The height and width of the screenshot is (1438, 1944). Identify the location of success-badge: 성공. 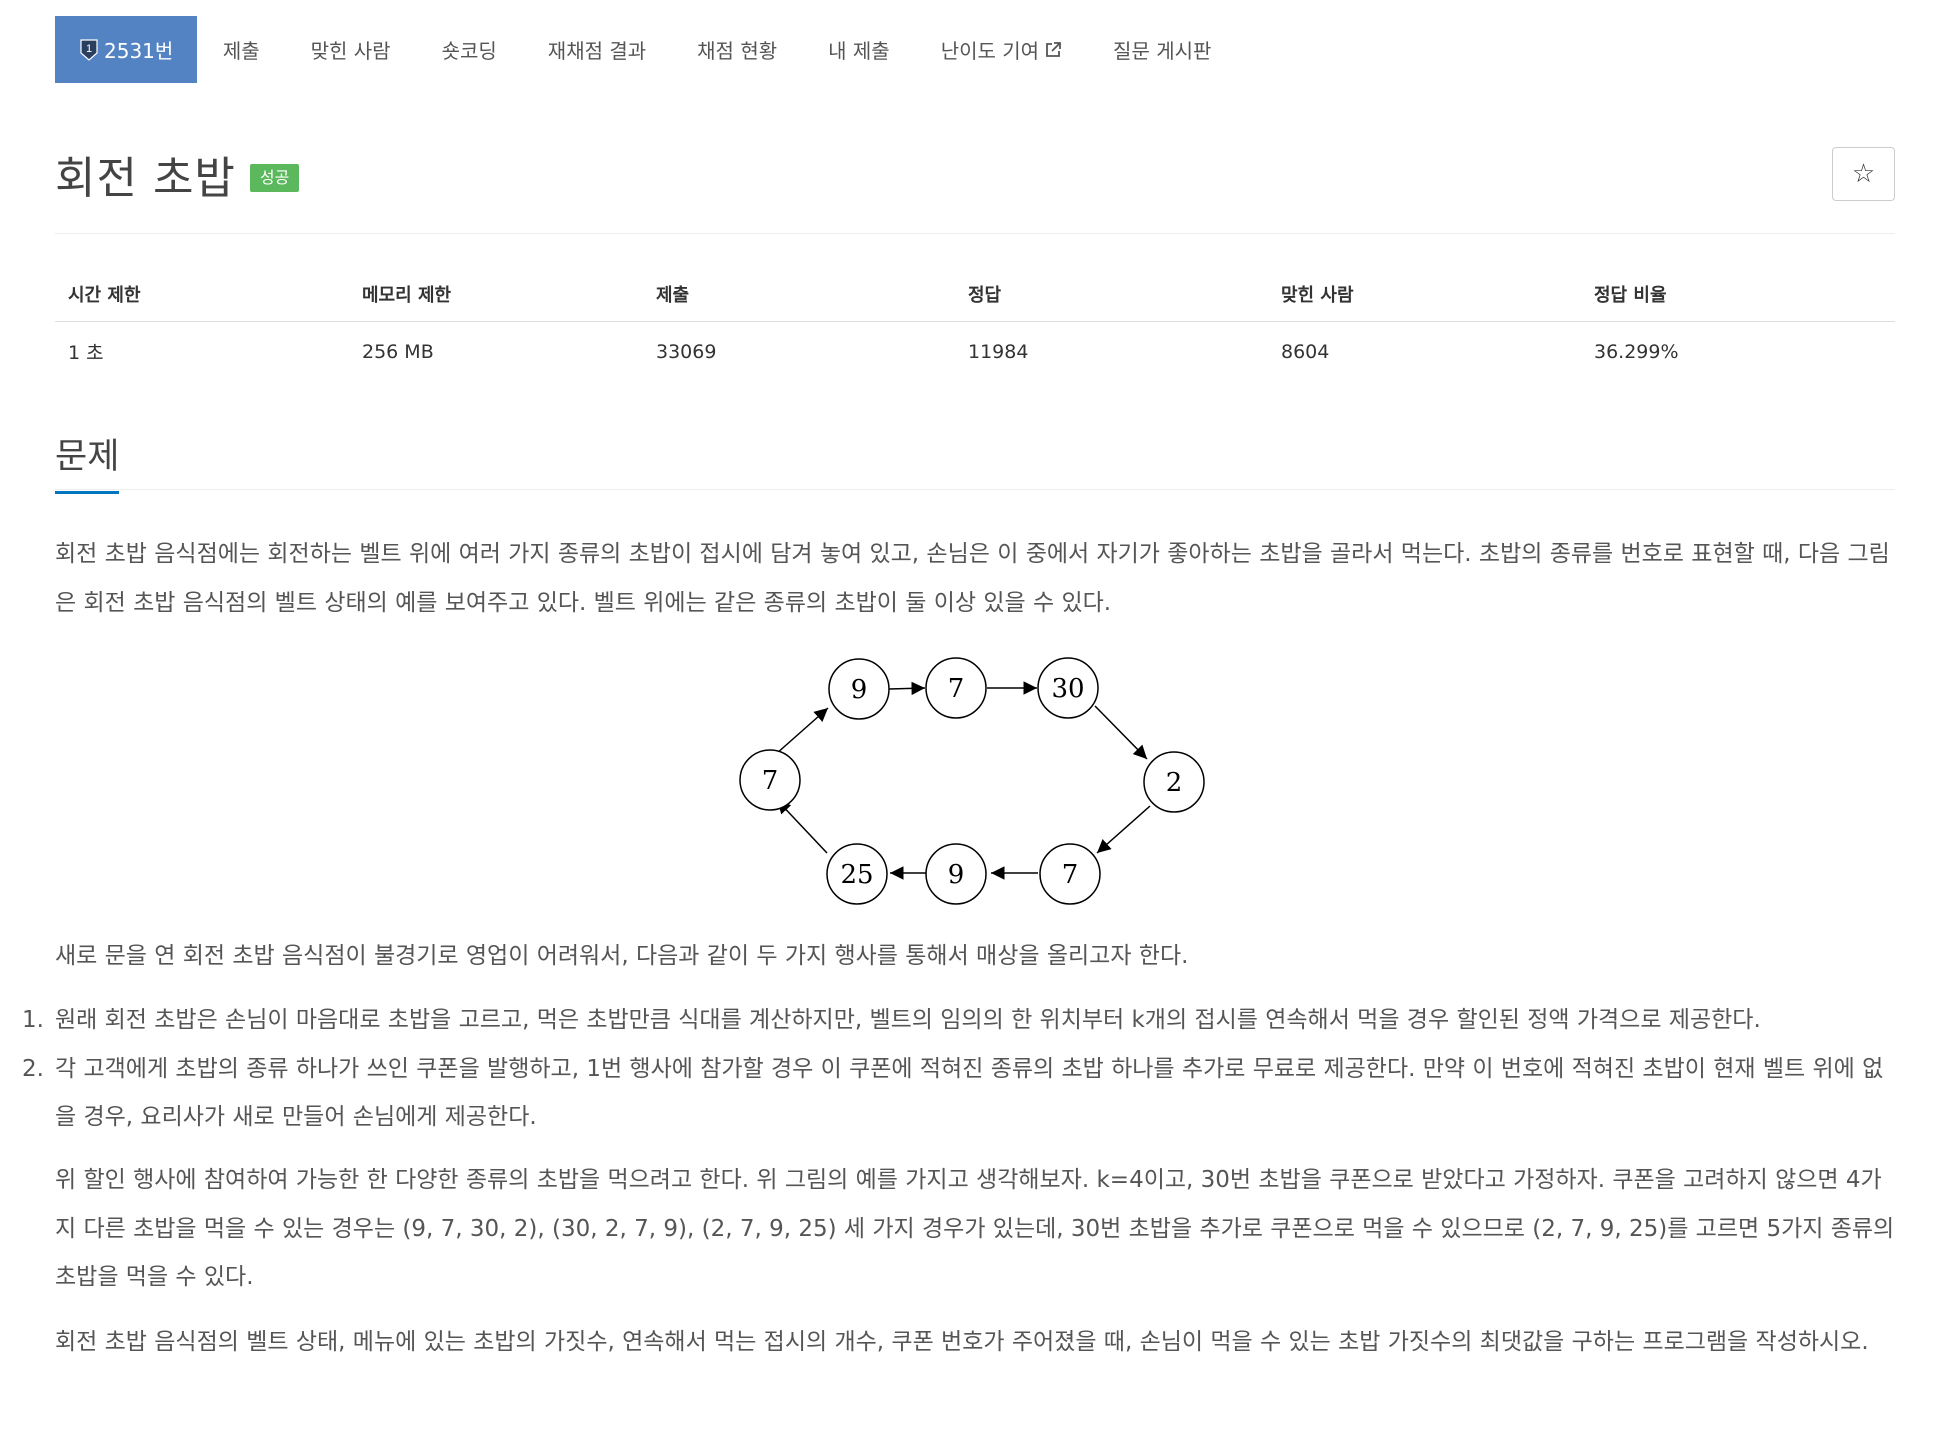
(274, 178).